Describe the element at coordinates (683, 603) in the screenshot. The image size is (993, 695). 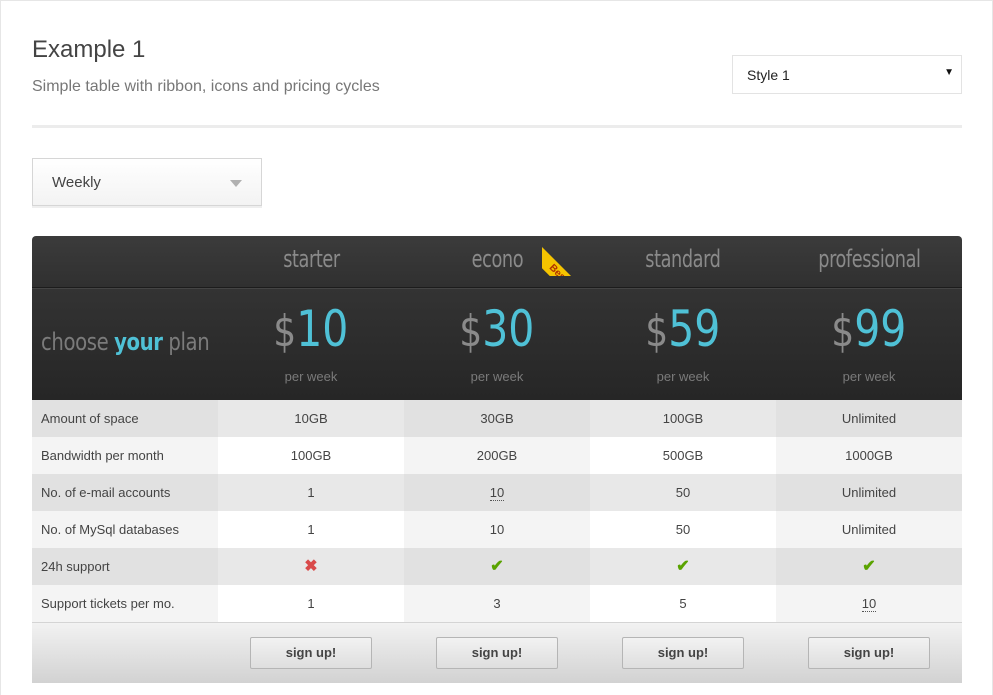
I see `feature-value: 5` at that location.